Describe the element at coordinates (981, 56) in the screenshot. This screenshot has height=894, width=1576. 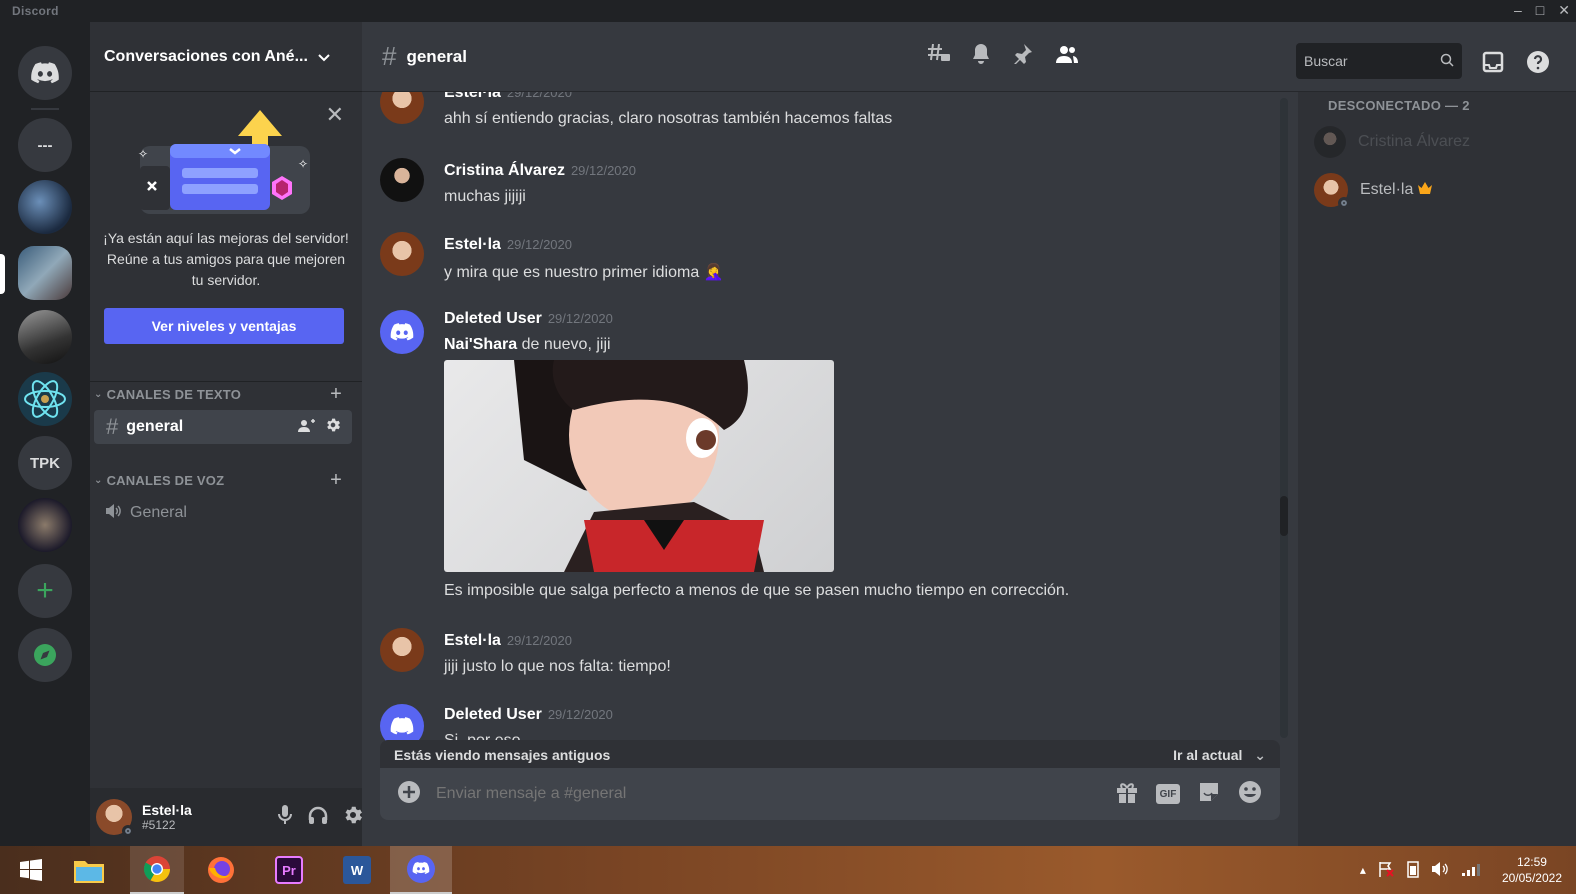
I see `bell-icon` at that location.